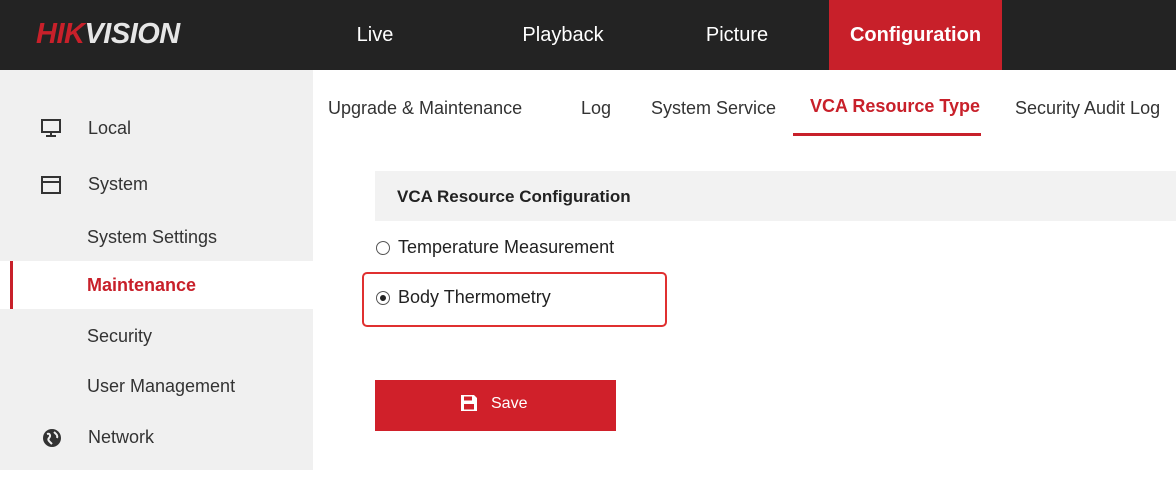  Describe the element at coordinates (737, 35) in the screenshot. I see `nav-picture: Picture` at that location.